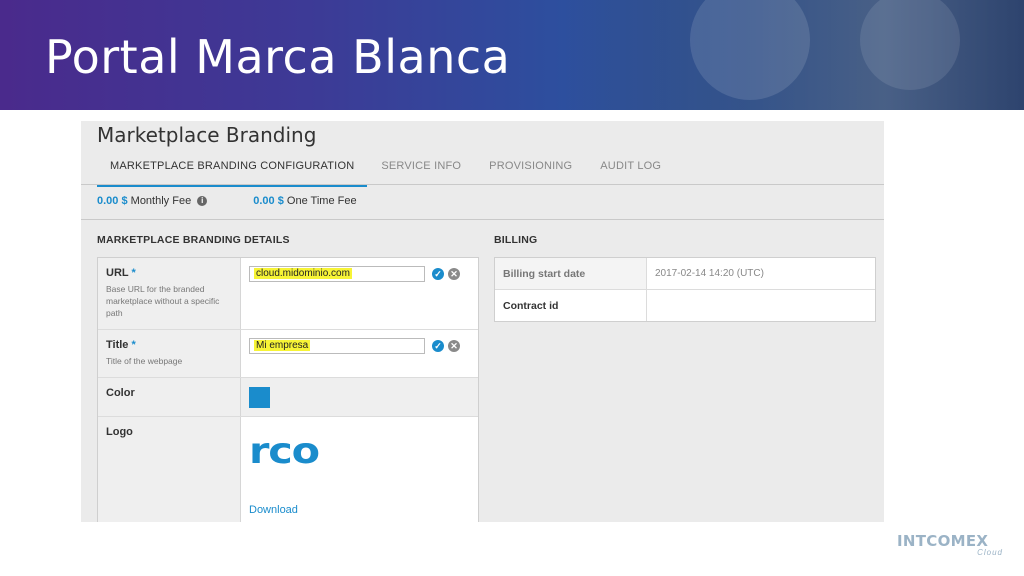  What do you see at coordinates (112, 201) in the screenshot?
I see `monthly-fee-amount: 0.00 $` at bounding box center [112, 201].